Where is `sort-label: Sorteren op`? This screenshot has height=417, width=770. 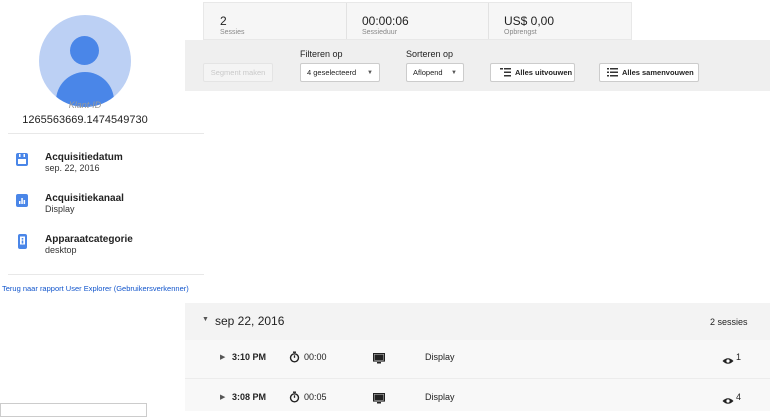 sort-label: Sorteren op is located at coordinates (430, 54).